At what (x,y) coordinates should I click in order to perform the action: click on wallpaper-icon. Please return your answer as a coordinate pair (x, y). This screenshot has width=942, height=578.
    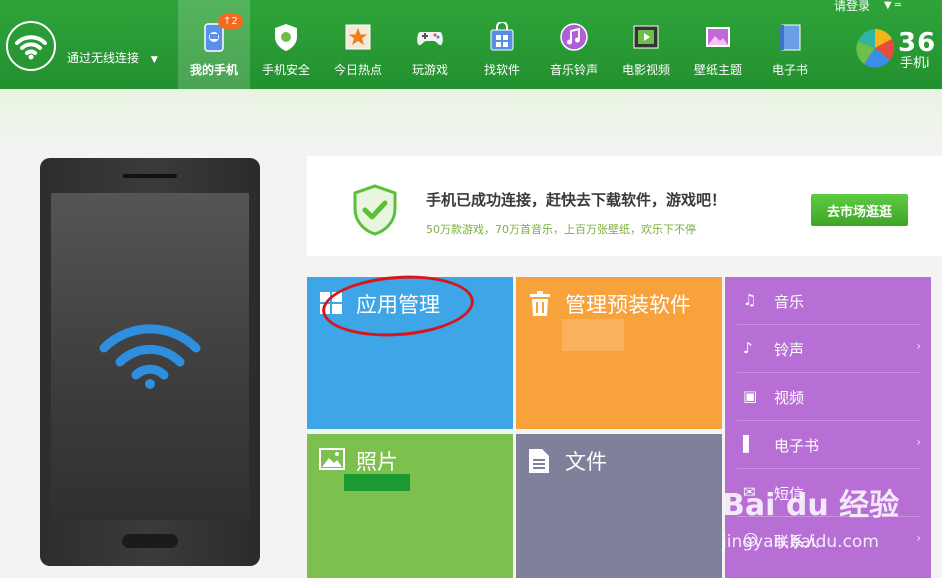
    Looking at the image, I should click on (718, 37).